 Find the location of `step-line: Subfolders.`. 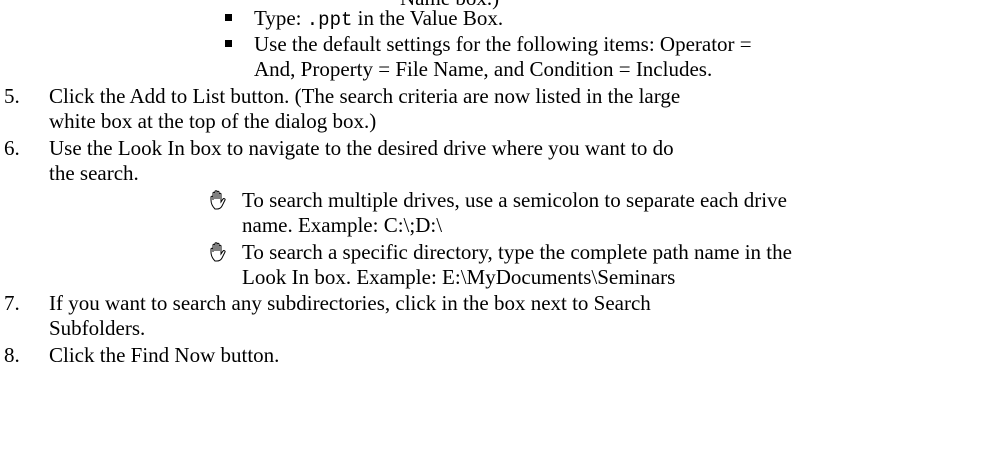

step-line: Subfolders. is located at coordinates (97, 328).